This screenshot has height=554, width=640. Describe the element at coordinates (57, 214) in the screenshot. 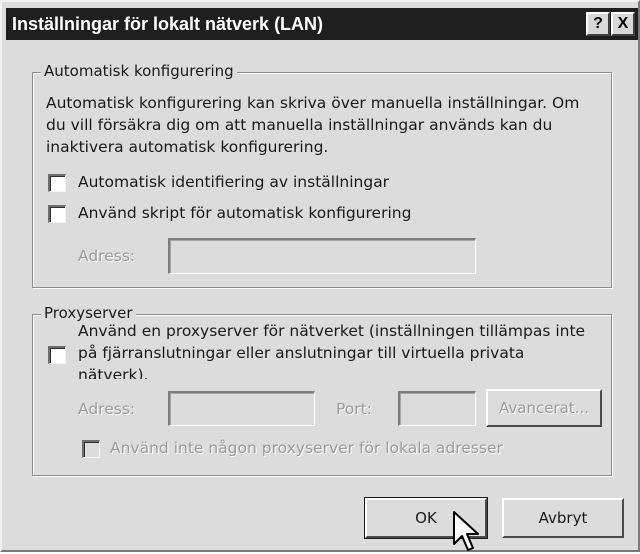

I see `use-script-checkbox` at that location.